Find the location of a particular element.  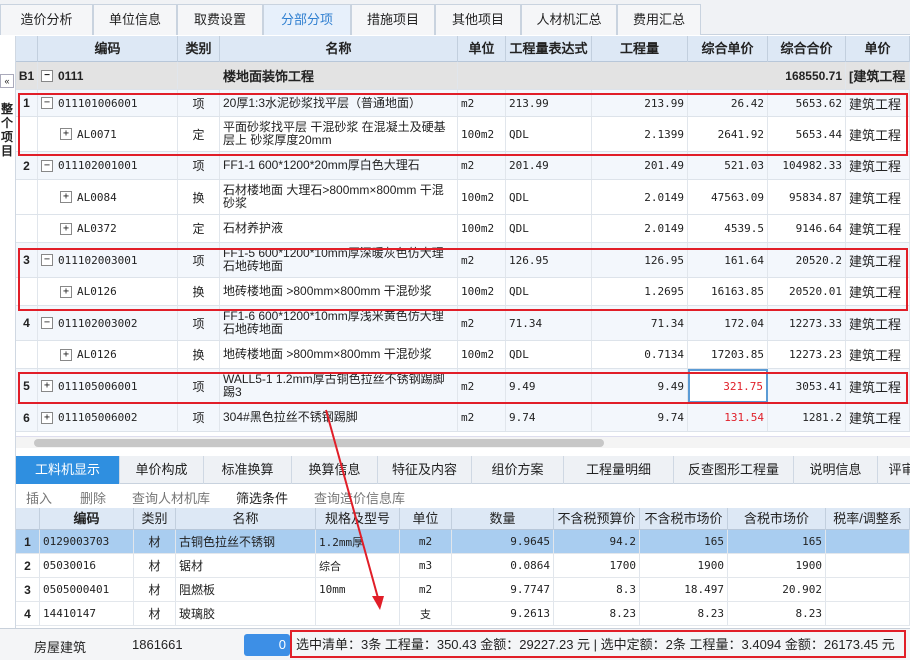

section-name: 楼地面装饰工程 is located at coordinates (339, 75).